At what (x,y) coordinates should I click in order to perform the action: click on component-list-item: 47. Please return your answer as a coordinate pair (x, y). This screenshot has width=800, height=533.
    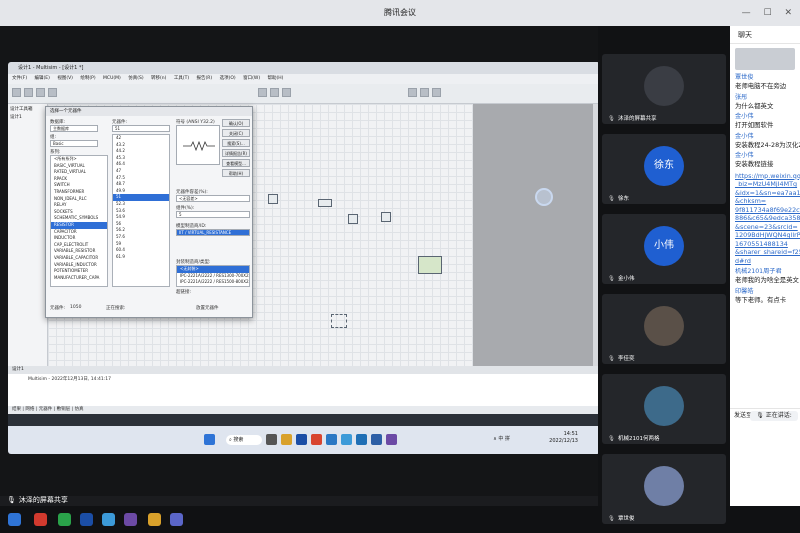
    Looking at the image, I should click on (141, 171).